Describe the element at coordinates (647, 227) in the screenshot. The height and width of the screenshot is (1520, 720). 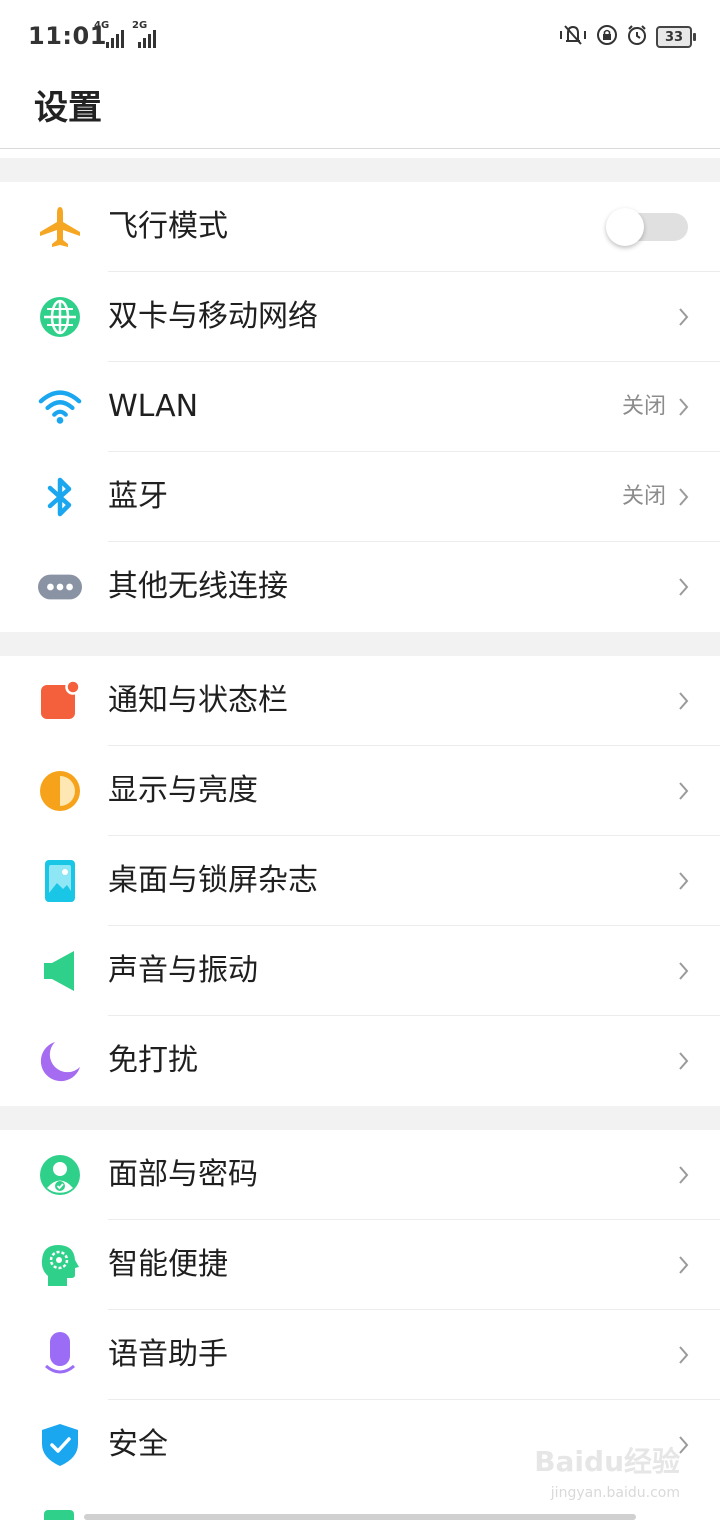
I see `airplane-mode-toggle` at that location.